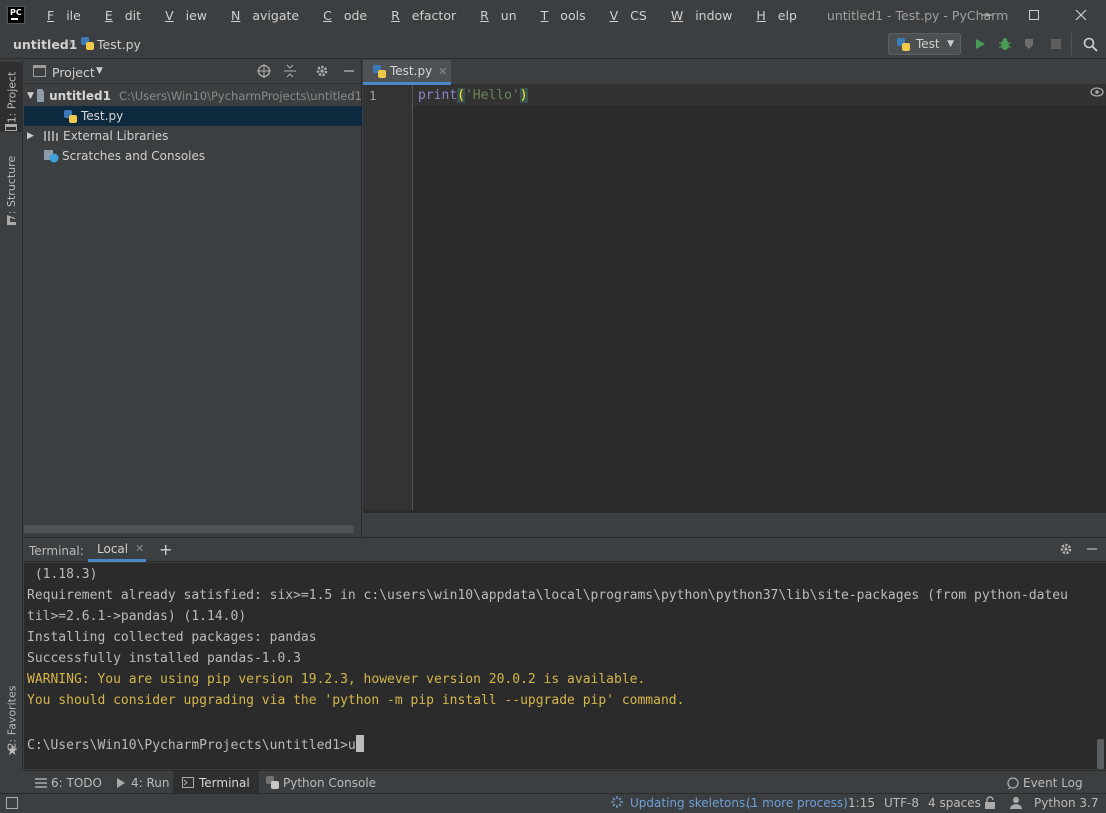  Describe the element at coordinates (80, 96) in the screenshot. I see `tree-item-label: untitled1` at that location.